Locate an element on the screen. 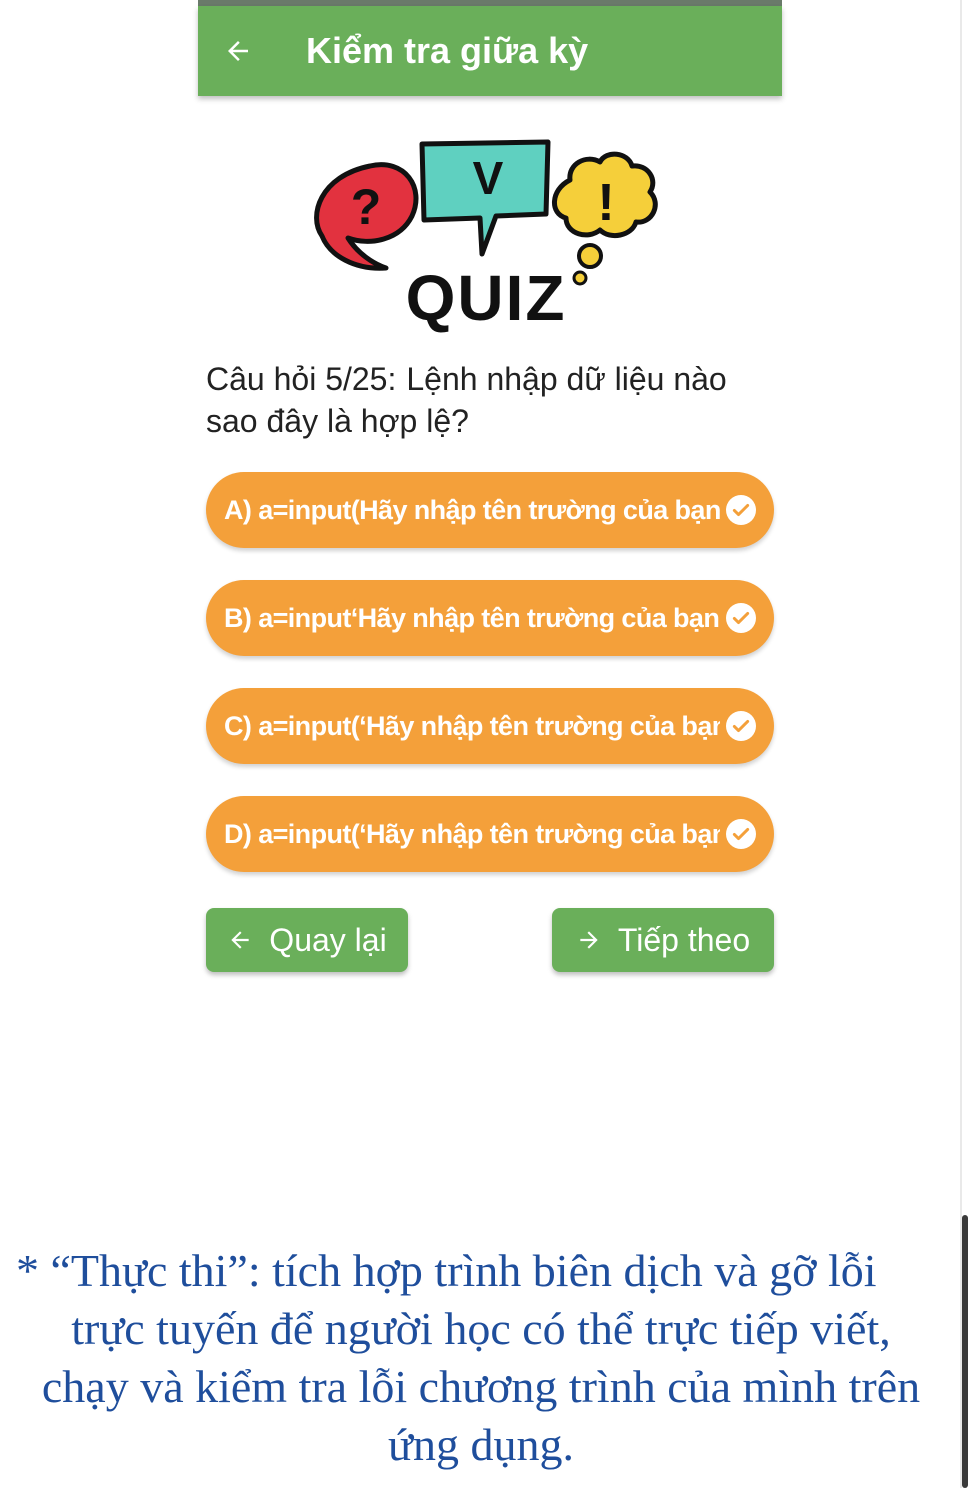 This screenshot has width=970, height=1488. page-title: Kiểm tra giữa kỳ is located at coordinates (447, 50).